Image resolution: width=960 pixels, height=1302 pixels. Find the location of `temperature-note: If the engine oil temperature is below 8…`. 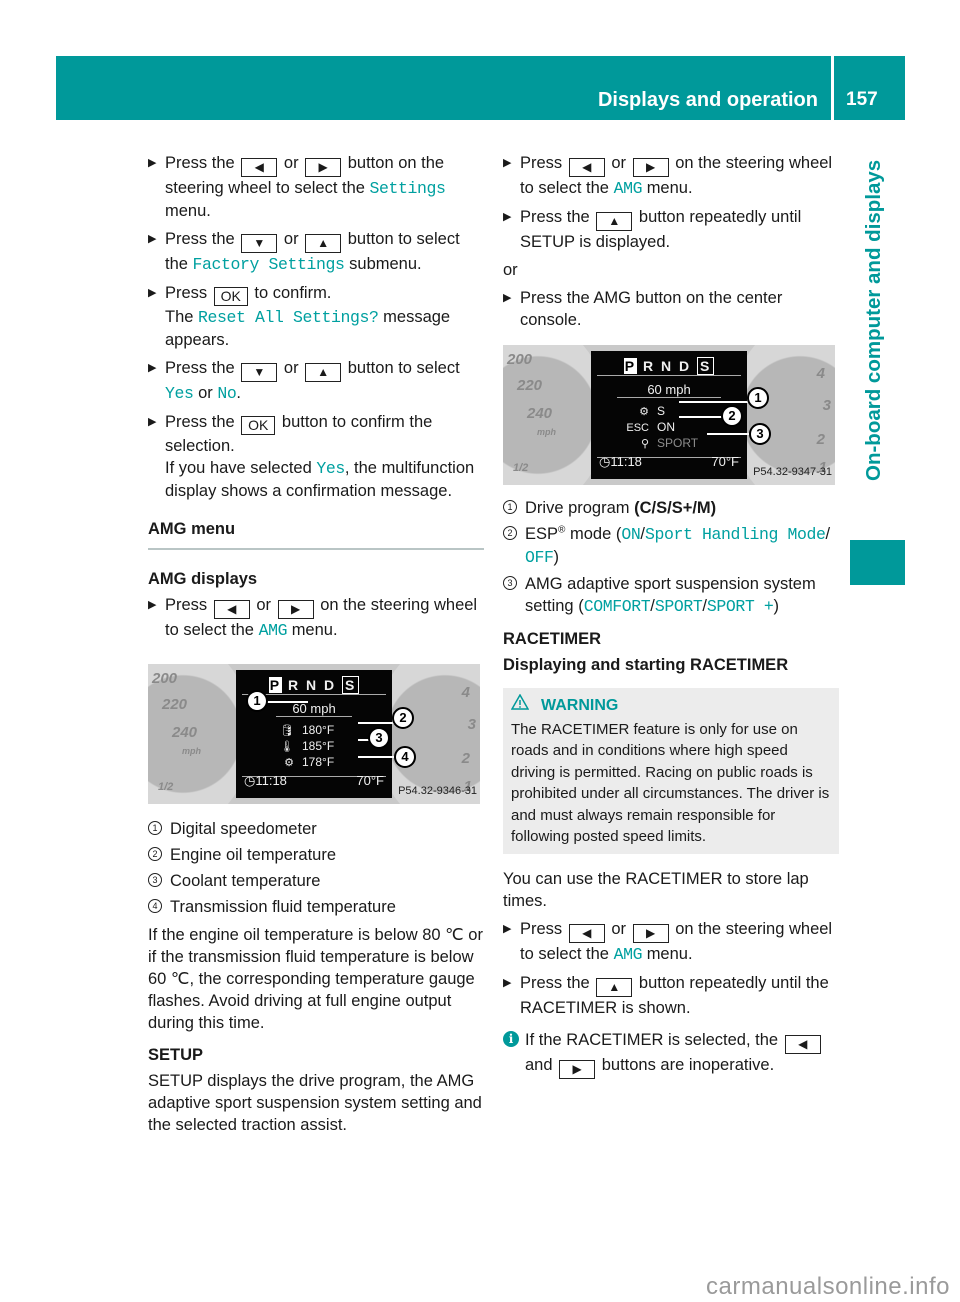

temperature-note: If the engine oil temperature is below 8… is located at coordinates (315, 979).